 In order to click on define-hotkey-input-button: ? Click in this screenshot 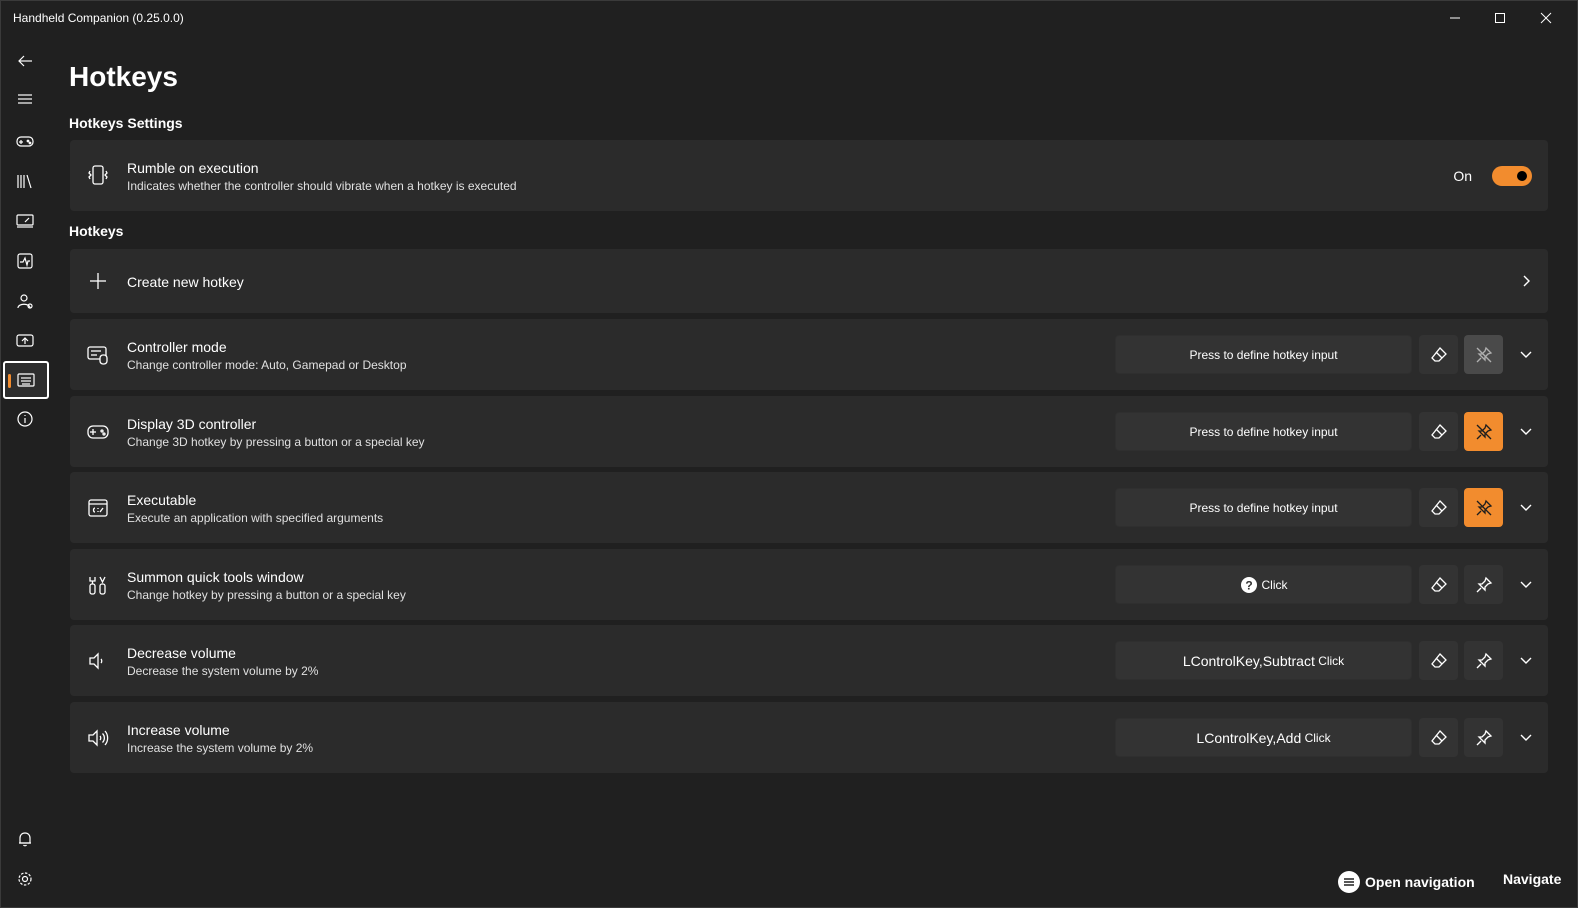, I will do `click(1263, 584)`.